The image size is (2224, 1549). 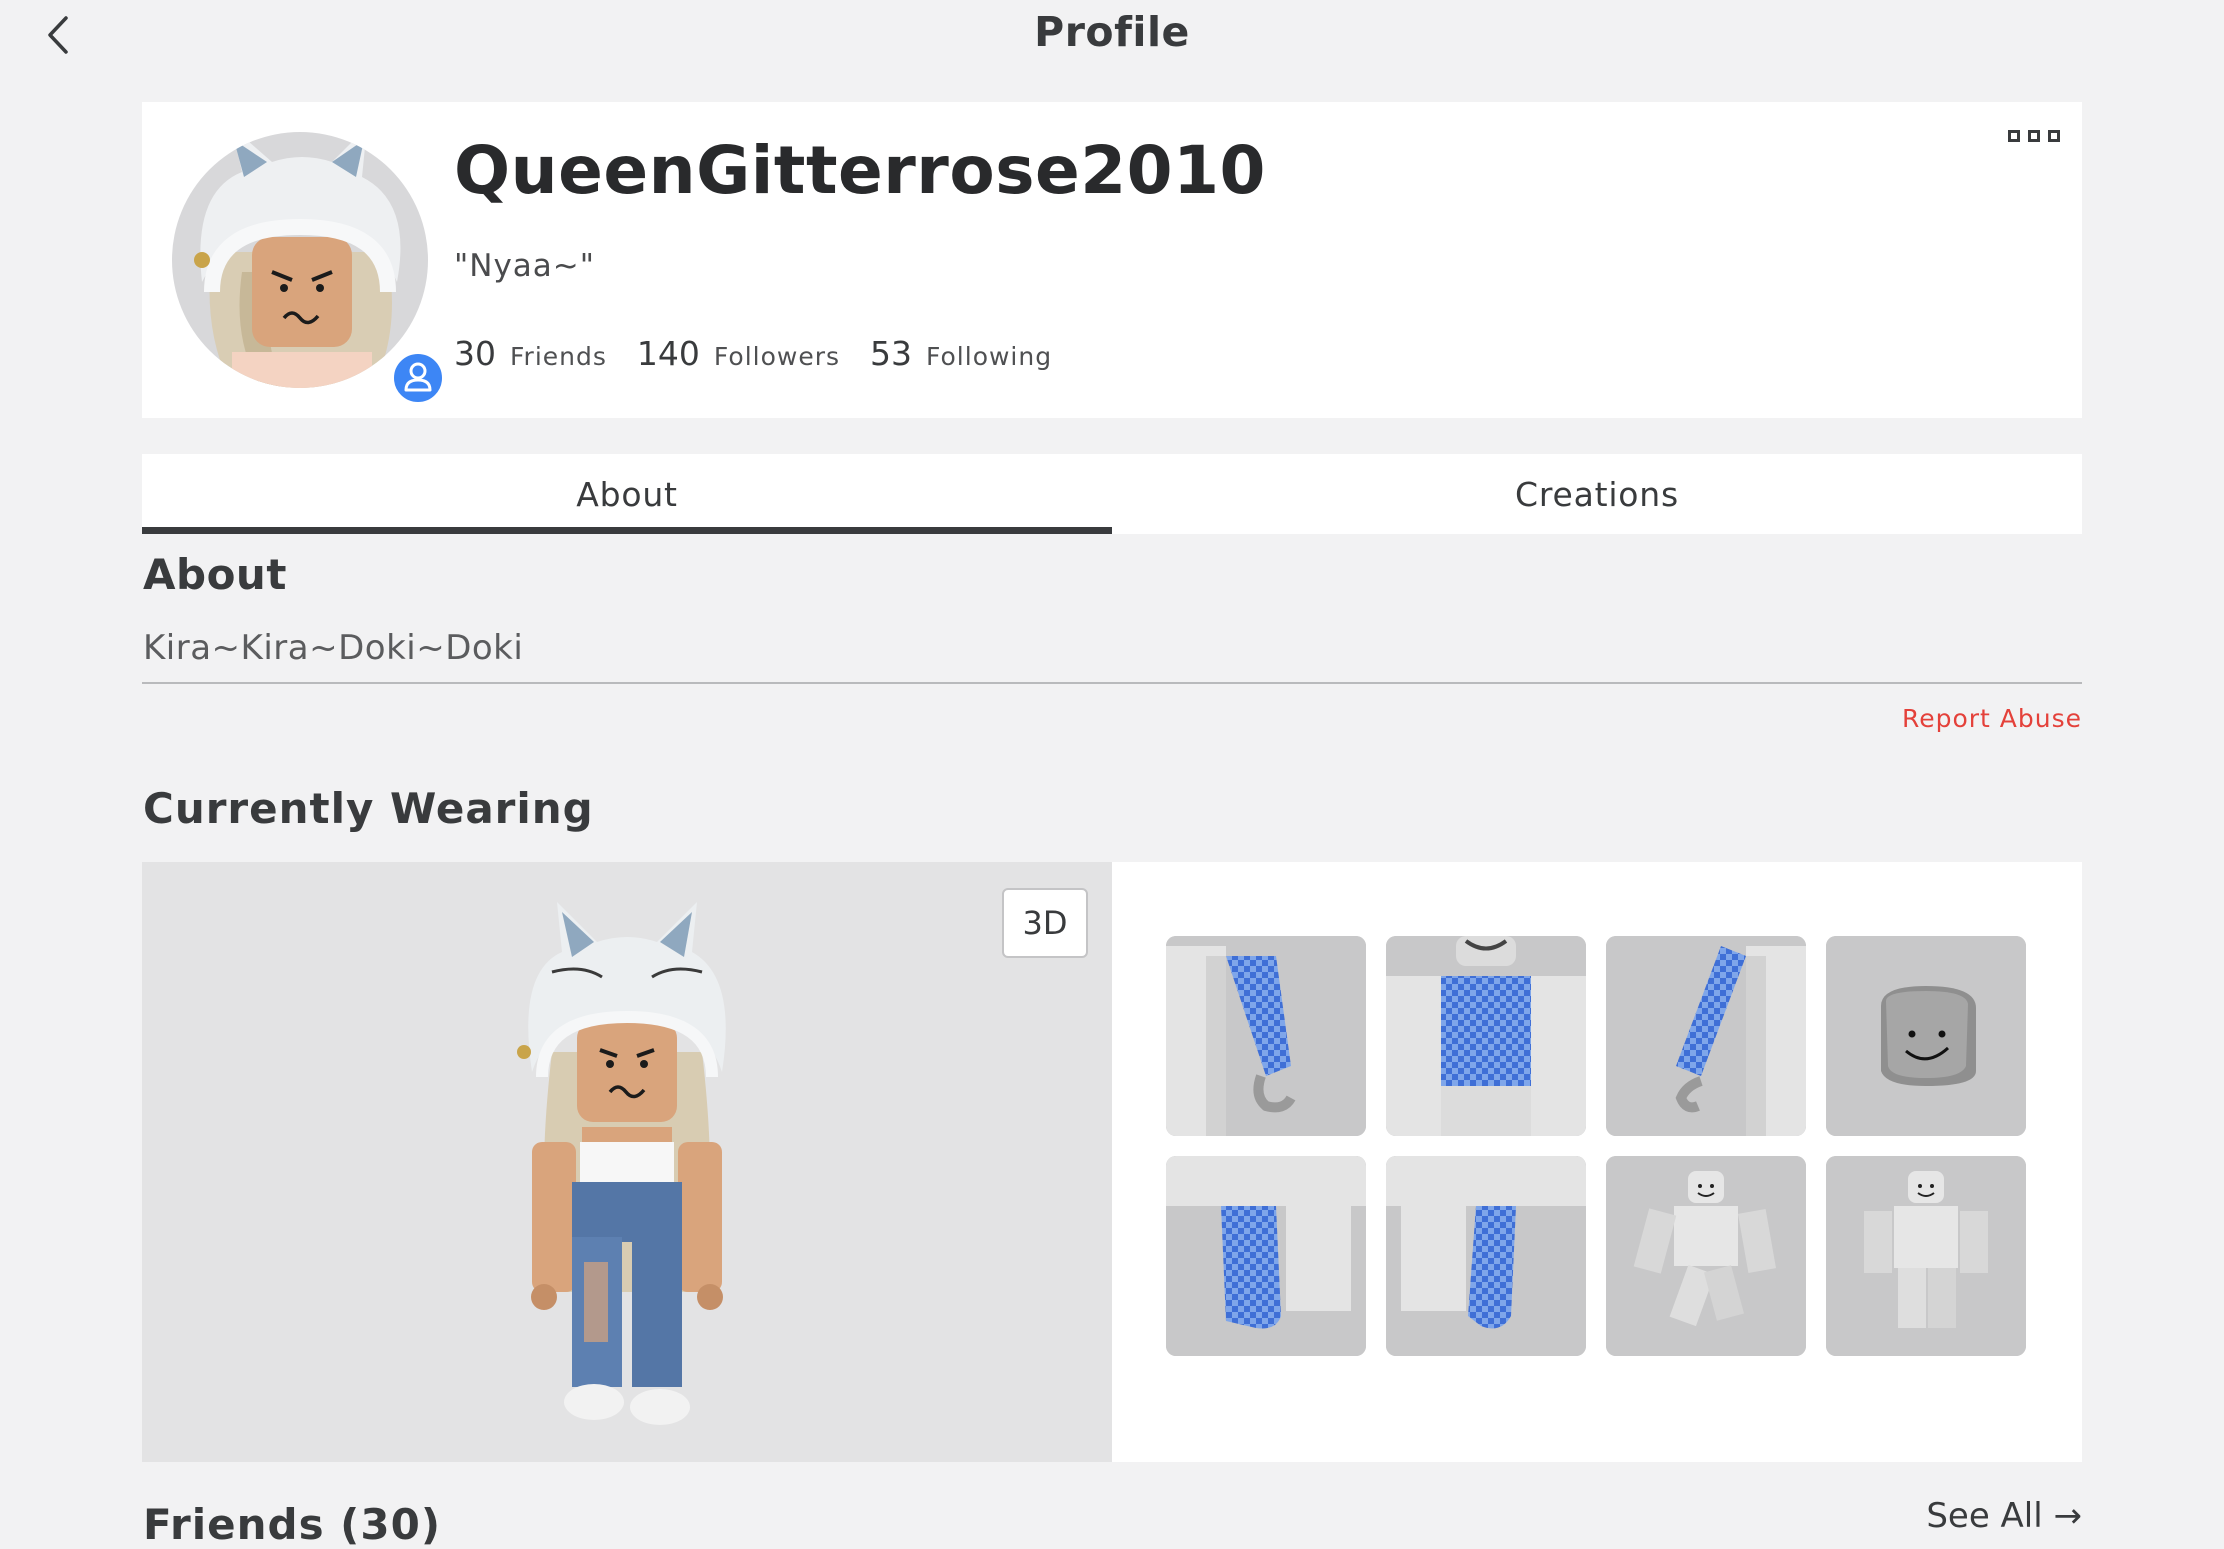 I want to click on page-title: Profile, so click(x=1112, y=32).